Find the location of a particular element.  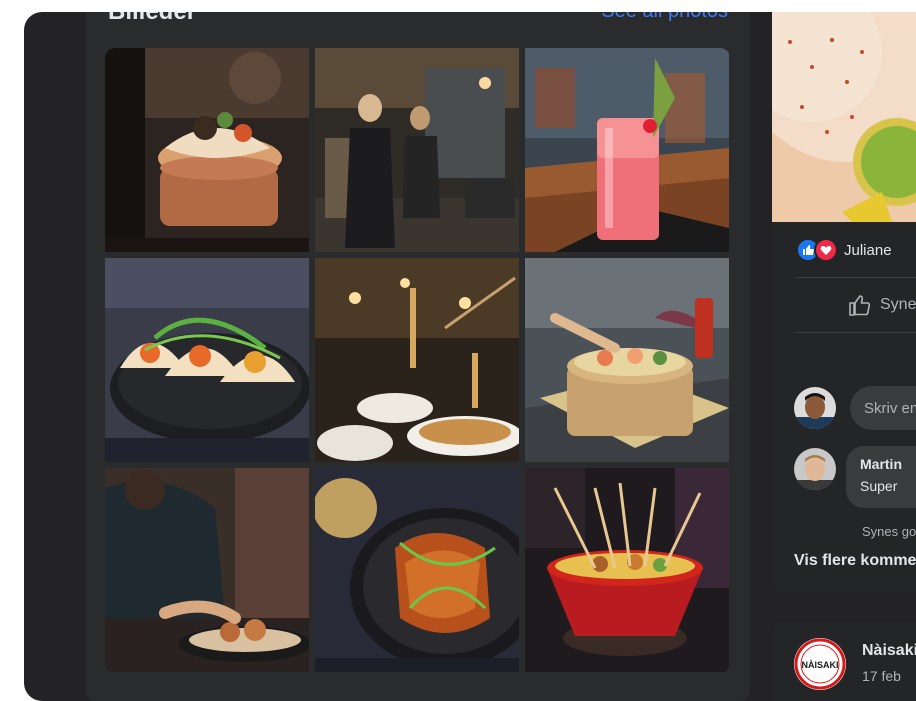

photo-chef-image is located at coordinates (207, 570).